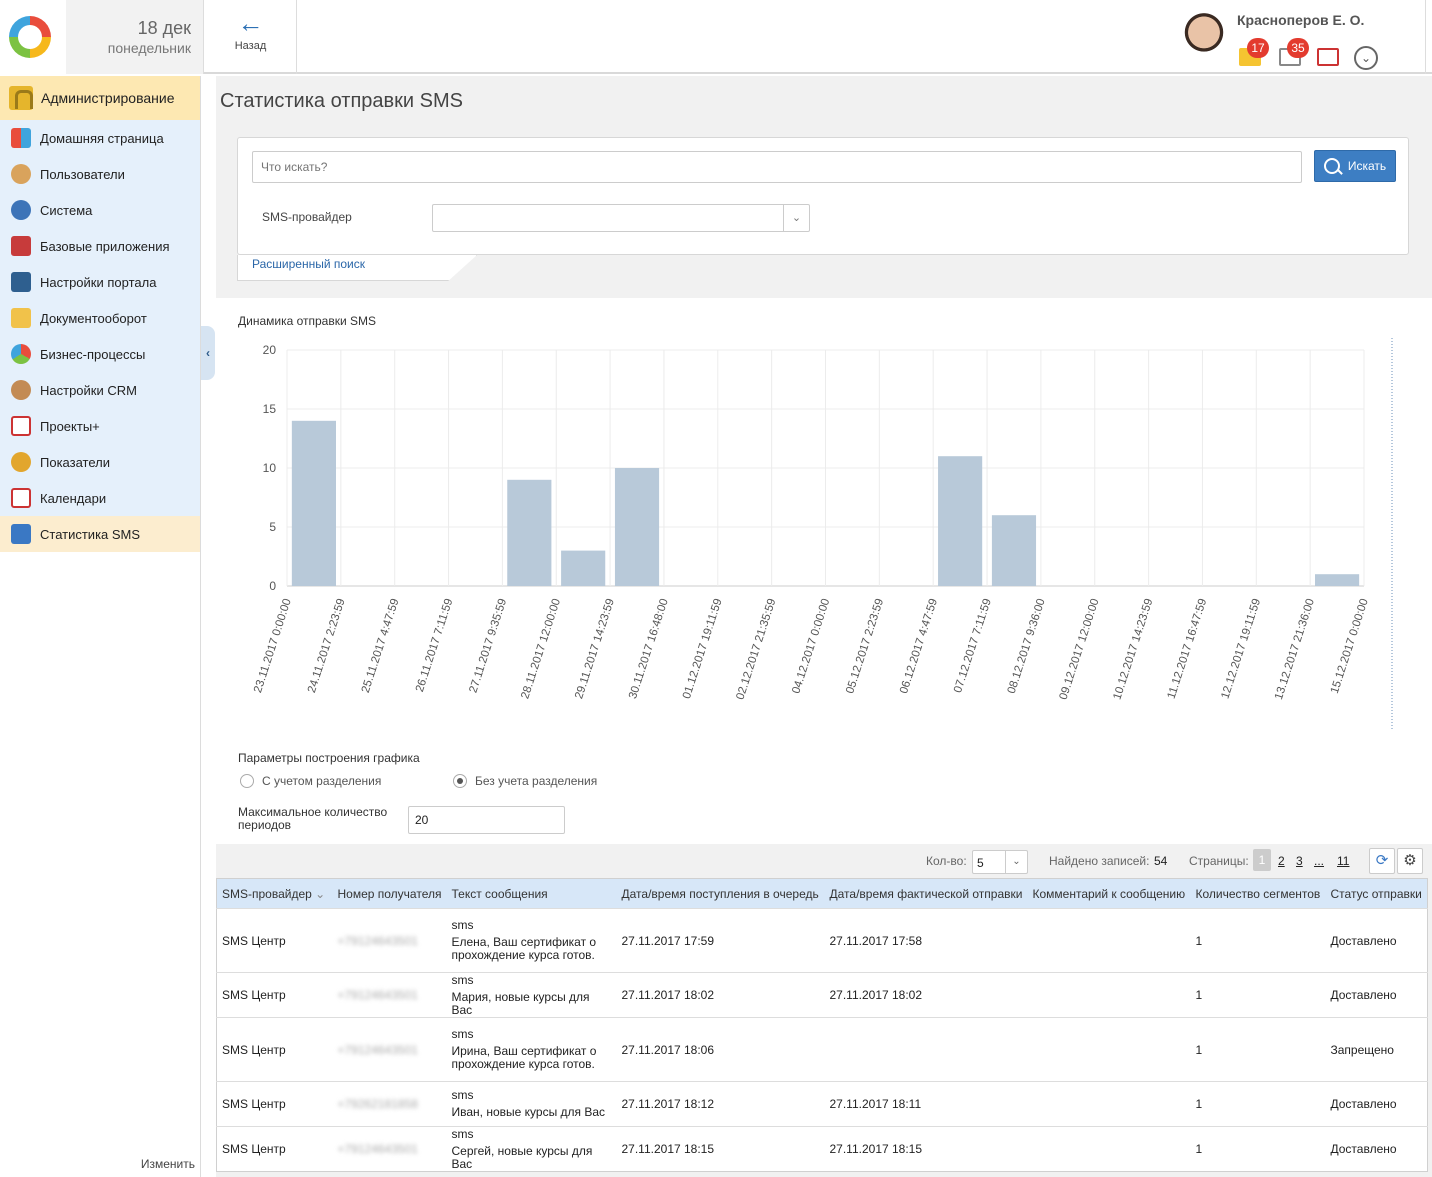 The width and height of the screenshot is (1432, 1177). I want to click on radio-nosplit: Без учета разделения, so click(525, 781).